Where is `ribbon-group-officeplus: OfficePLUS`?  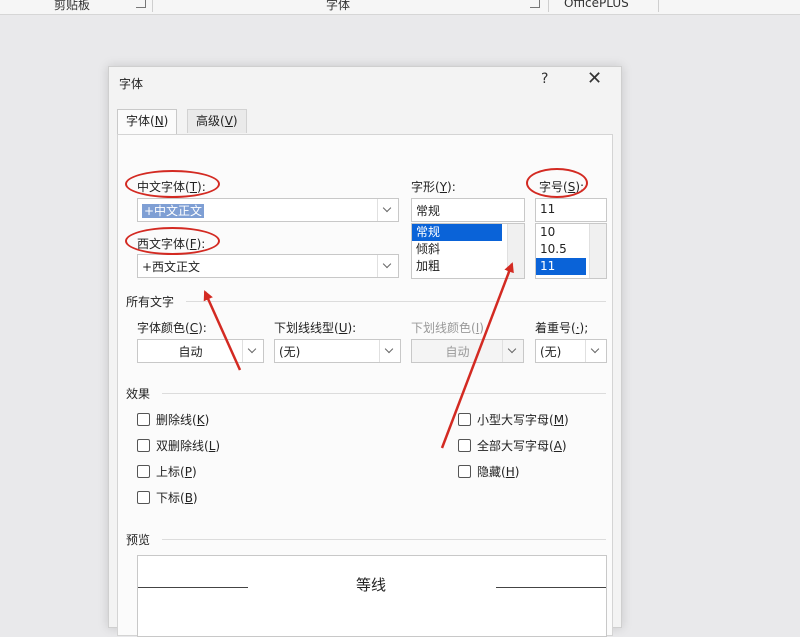 ribbon-group-officeplus: OfficePLUS is located at coordinates (596, 5).